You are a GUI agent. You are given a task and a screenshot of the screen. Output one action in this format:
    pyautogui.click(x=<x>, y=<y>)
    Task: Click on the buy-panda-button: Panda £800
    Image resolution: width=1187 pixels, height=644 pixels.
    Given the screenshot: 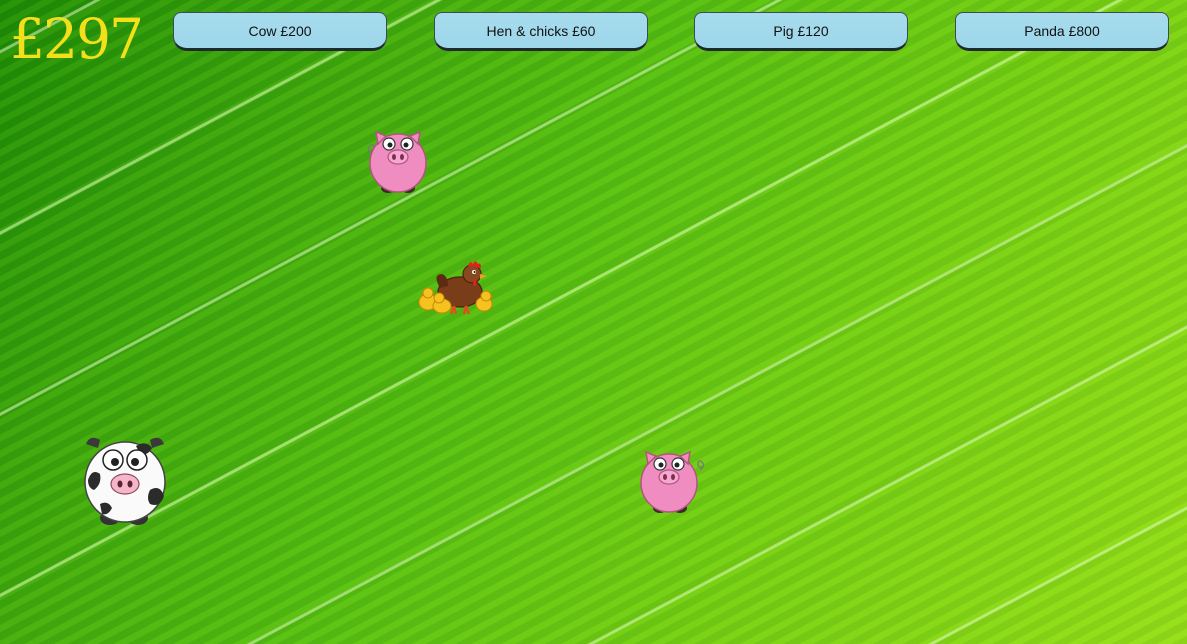 What is the action you would take?
    pyautogui.click(x=1062, y=31)
    